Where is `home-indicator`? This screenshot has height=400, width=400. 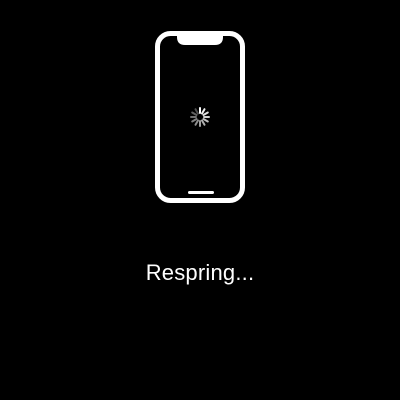
home-indicator is located at coordinates (201, 192).